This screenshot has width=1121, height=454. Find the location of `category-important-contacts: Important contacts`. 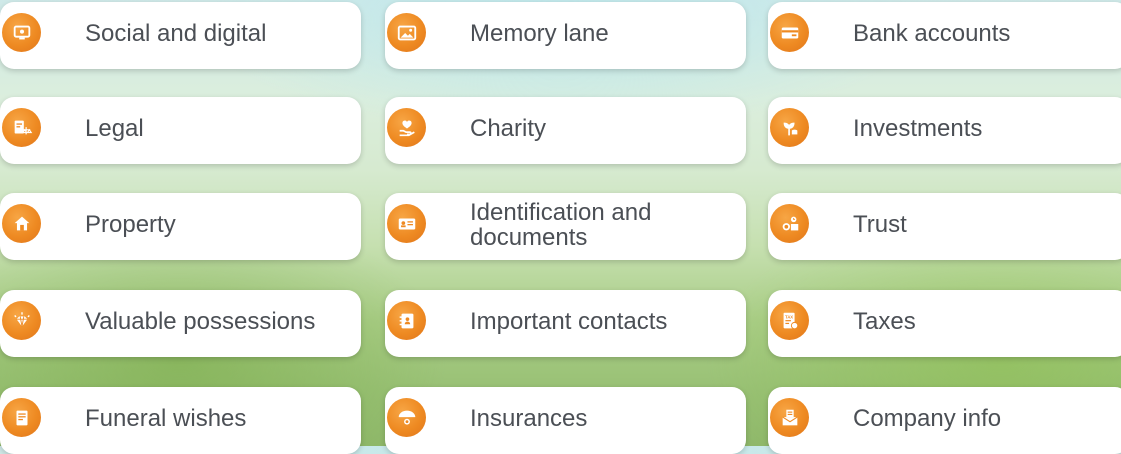

category-important-contacts: Important contacts is located at coordinates (565, 323).